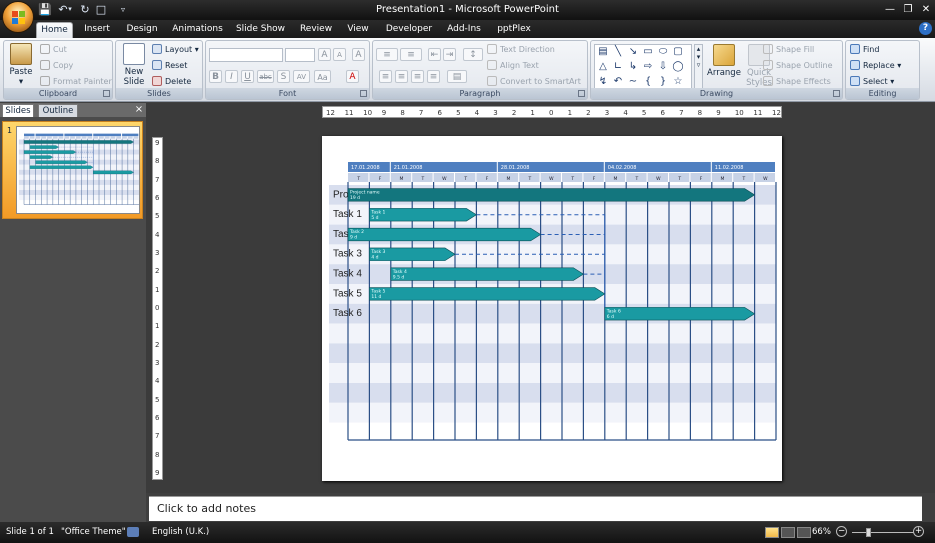 The image size is (935, 543). What do you see at coordinates (387, 54) in the screenshot?
I see `bullets-icon: ≡` at bounding box center [387, 54].